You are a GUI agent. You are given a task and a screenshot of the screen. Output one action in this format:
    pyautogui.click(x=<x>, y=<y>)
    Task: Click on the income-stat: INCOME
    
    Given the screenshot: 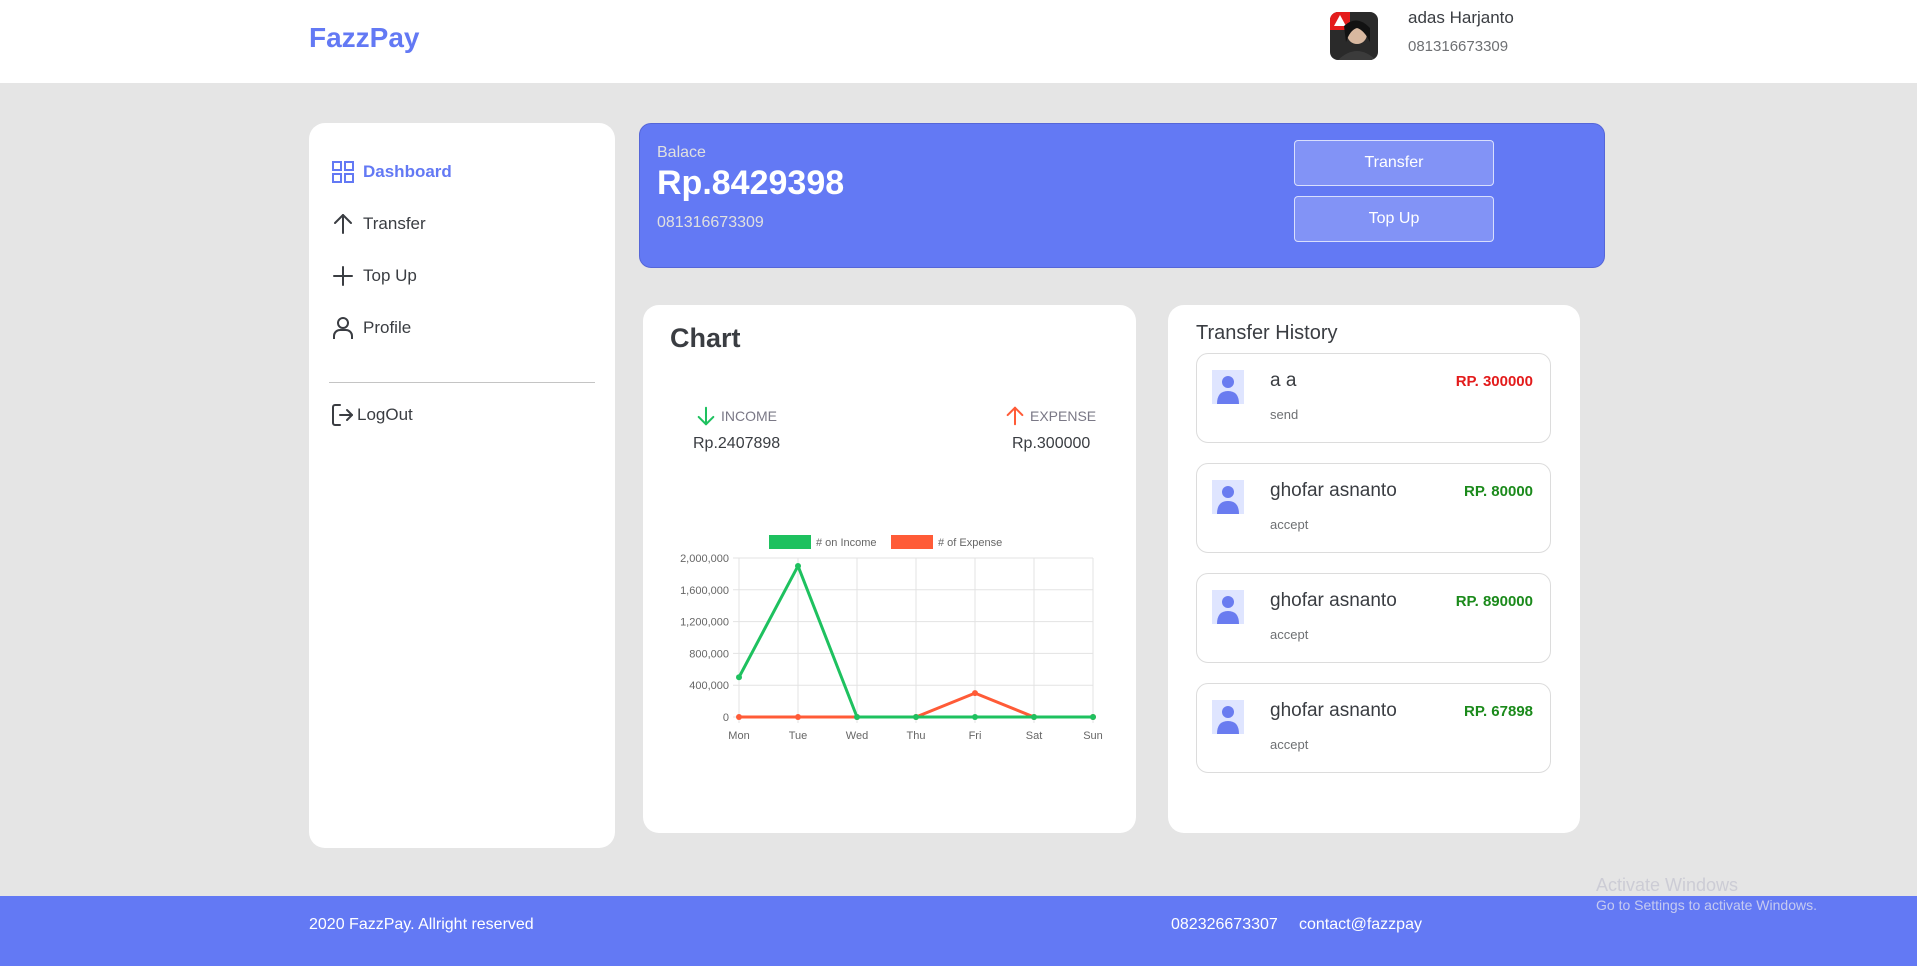 What is the action you would take?
    pyautogui.click(x=736, y=416)
    